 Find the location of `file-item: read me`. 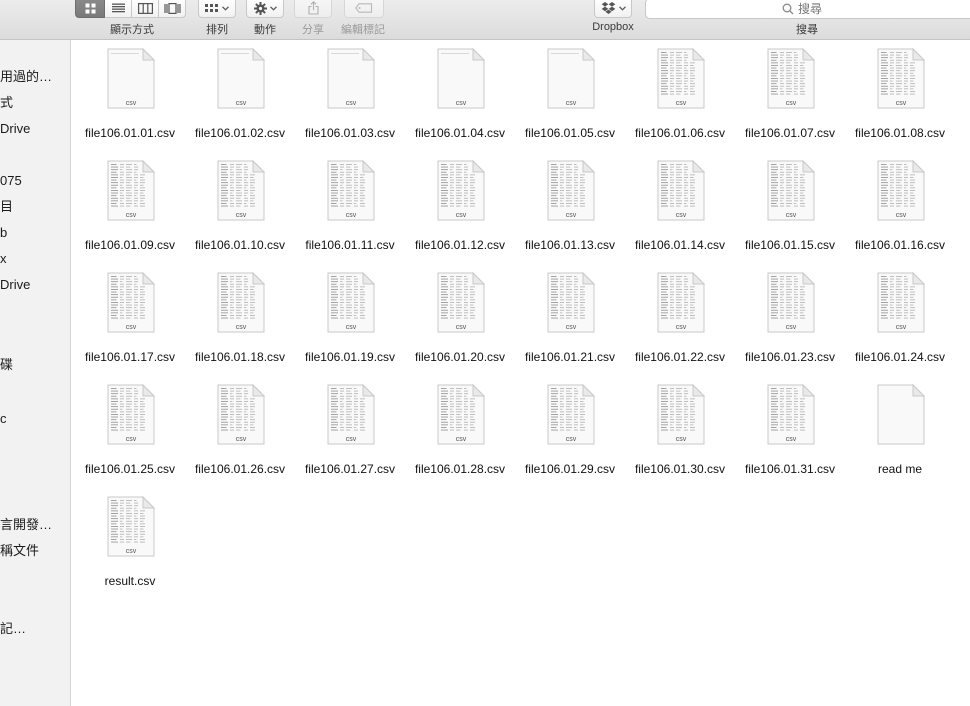

file-item: read me is located at coordinates (900, 434).